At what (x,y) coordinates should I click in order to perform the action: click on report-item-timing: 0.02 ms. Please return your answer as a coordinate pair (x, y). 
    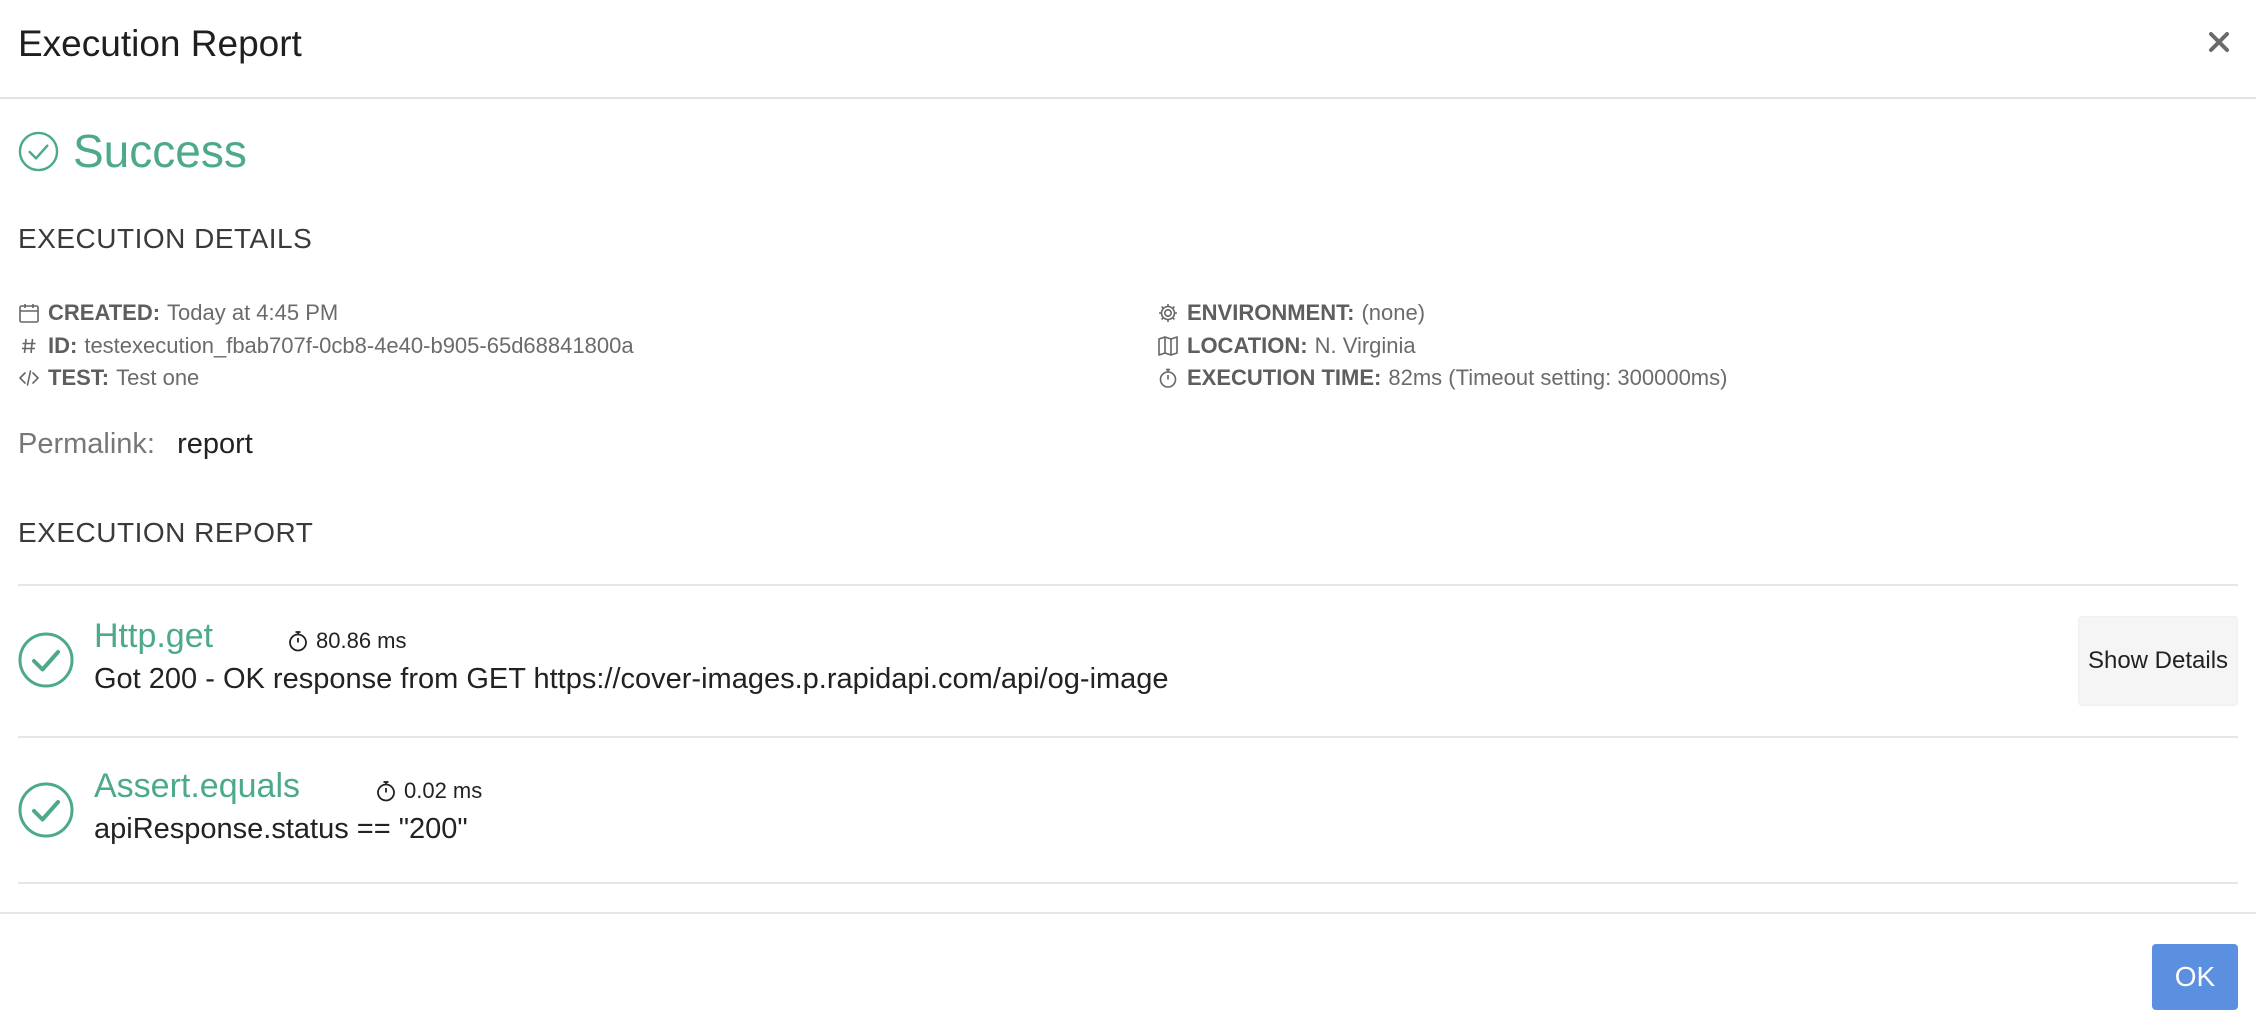
    Looking at the image, I should click on (428, 791).